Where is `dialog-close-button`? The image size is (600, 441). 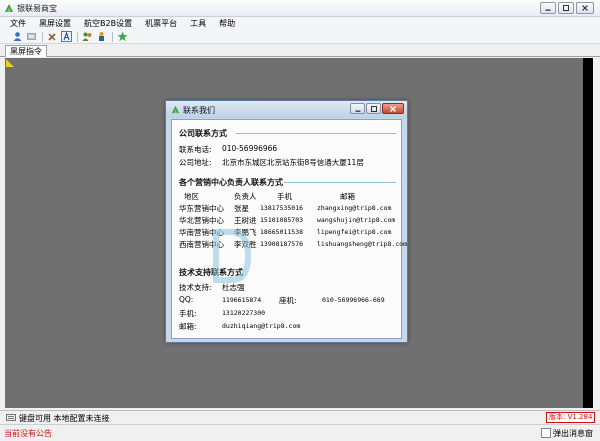
dialog-close-button is located at coordinates (393, 108).